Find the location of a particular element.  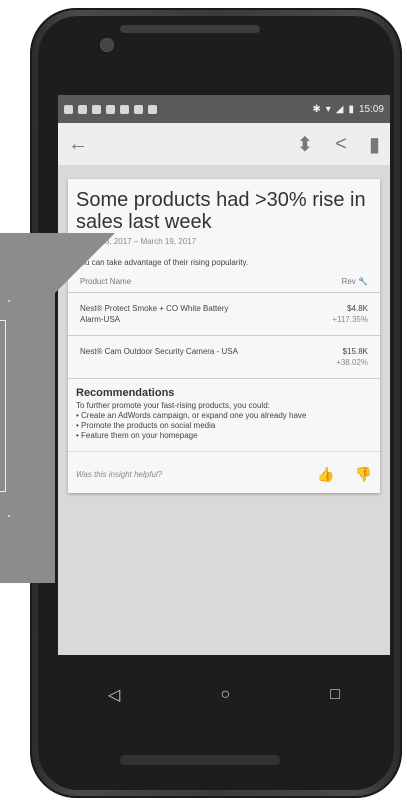

pin-icon: ⬍ is located at coordinates (305, 144).